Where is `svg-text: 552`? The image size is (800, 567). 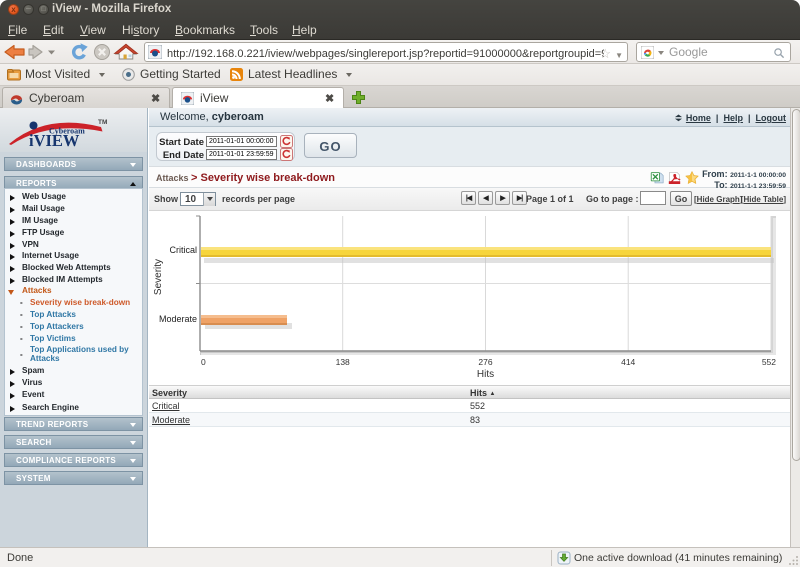 svg-text: 552 is located at coordinates (769, 362).